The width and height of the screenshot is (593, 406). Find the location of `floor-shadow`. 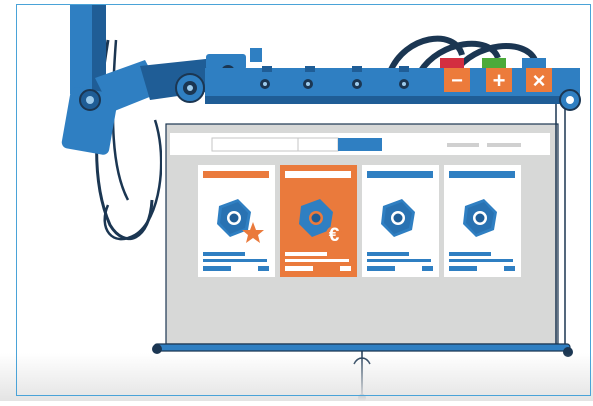

floor-shadow is located at coordinates (296, 377).